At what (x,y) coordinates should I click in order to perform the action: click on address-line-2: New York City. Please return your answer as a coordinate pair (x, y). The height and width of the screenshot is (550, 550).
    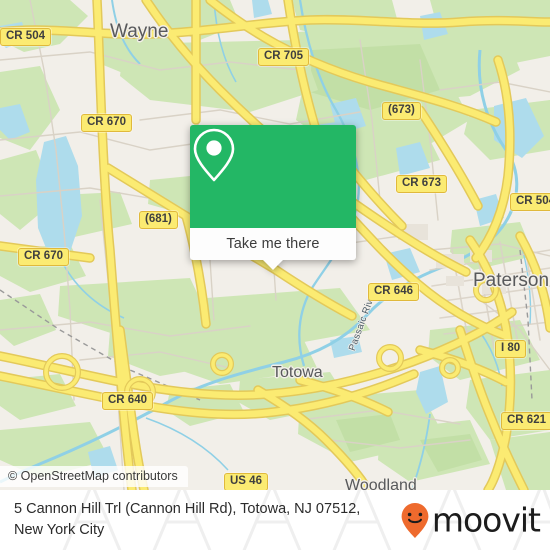
    Looking at the image, I should click on (59, 530).